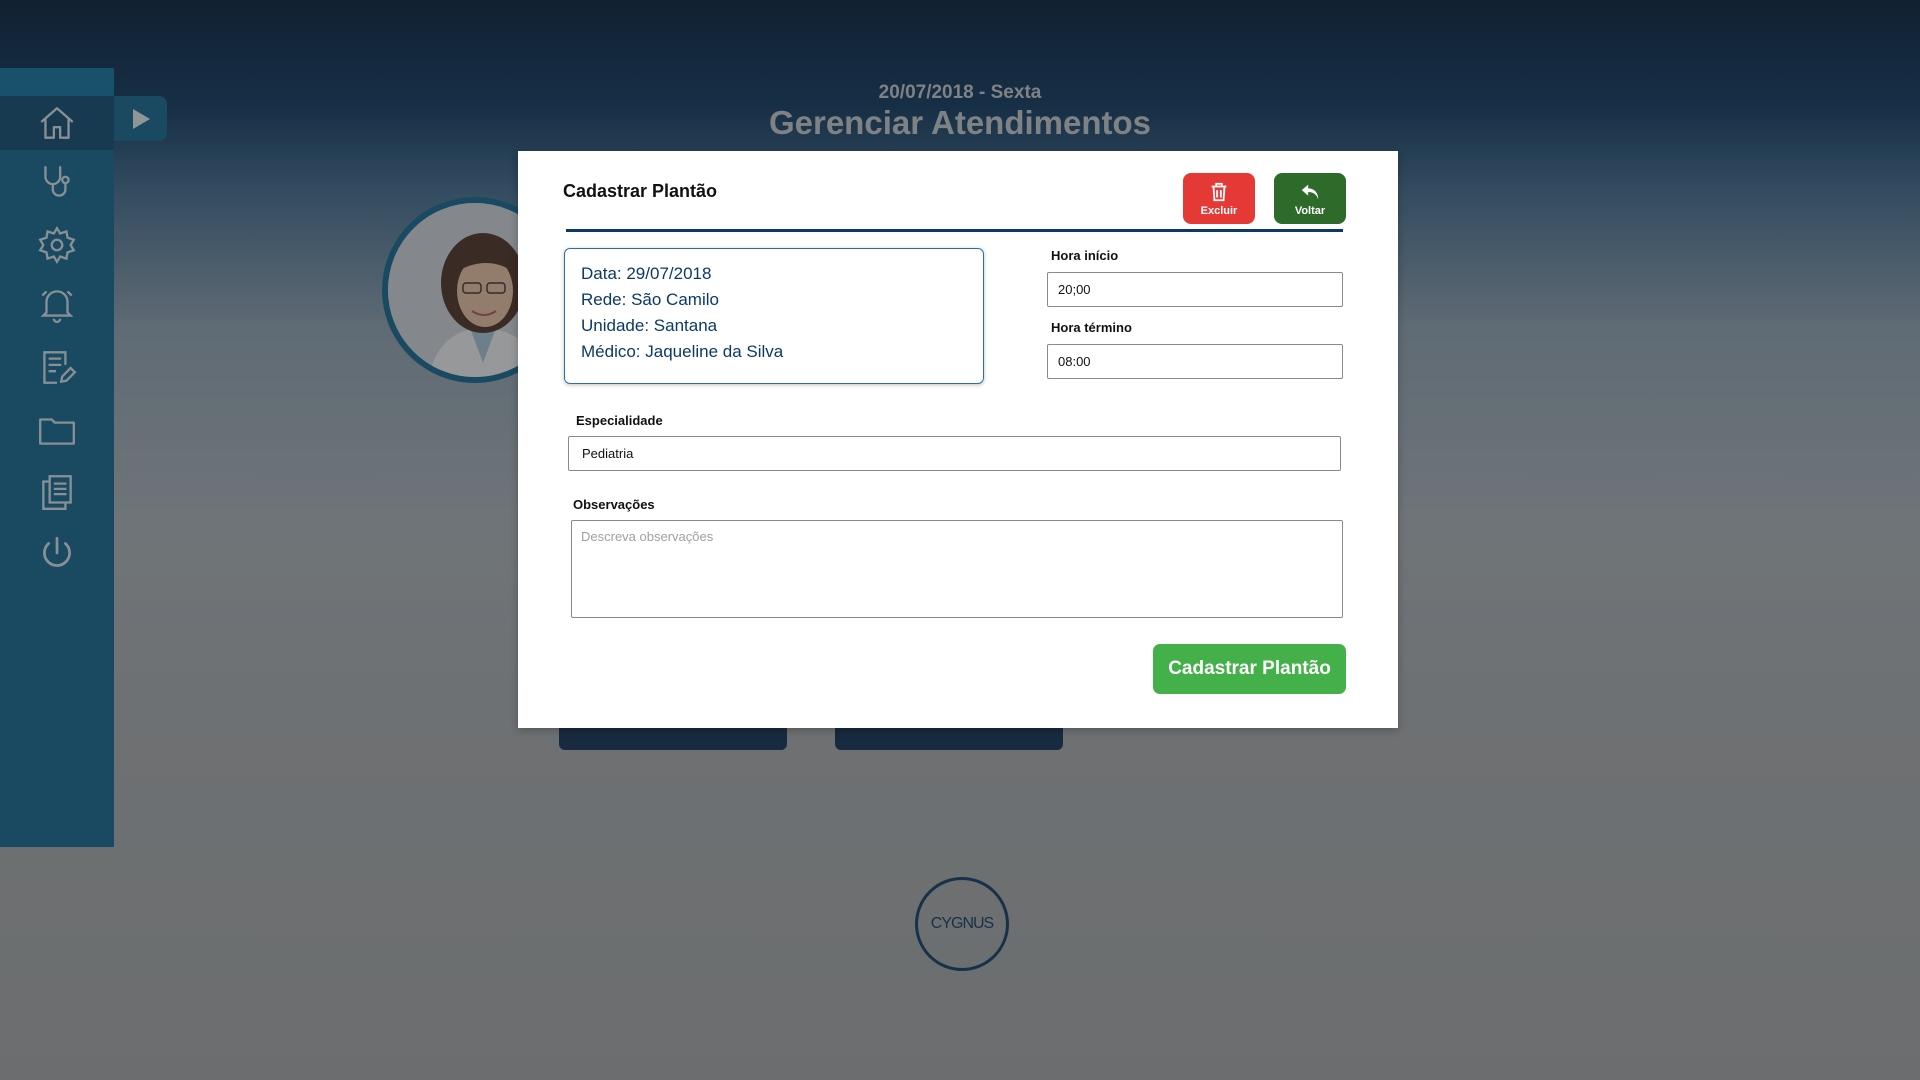 This screenshot has width=1920, height=1080. What do you see at coordinates (640, 191) in the screenshot?
I see `modal-title: Cadastrar Plantão` at bounding box center [640, 191].